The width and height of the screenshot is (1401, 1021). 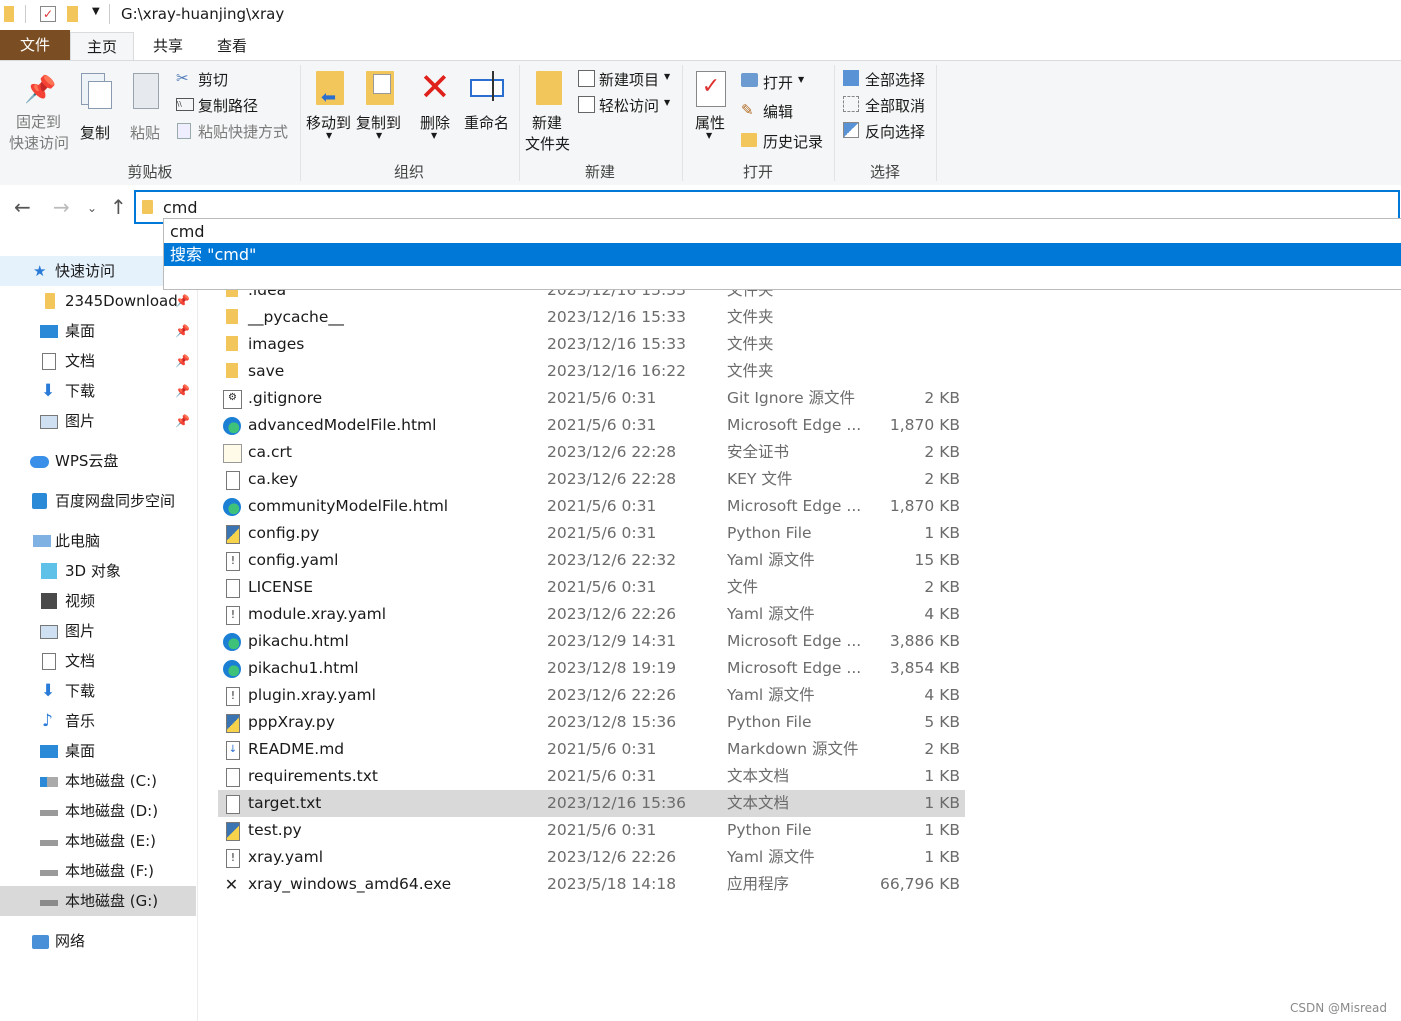 I want to click on copy-button: 复制, so click(x=96, y=106).